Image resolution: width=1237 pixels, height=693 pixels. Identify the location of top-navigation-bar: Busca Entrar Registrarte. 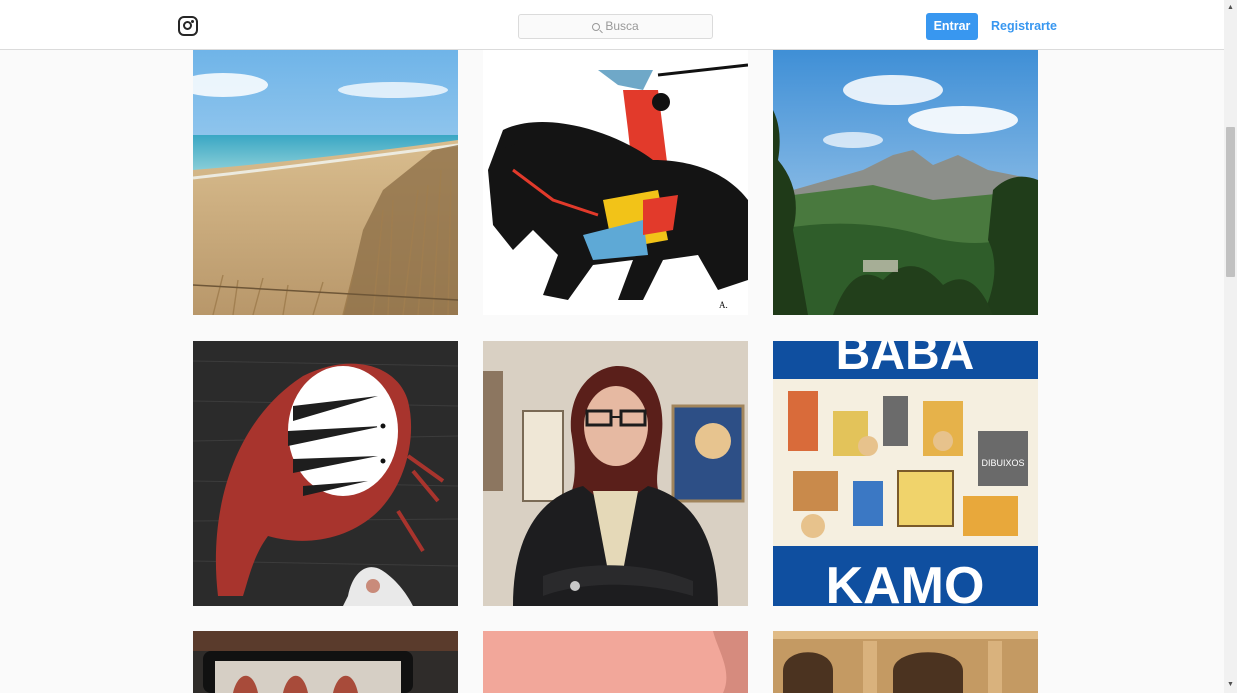
(612, 25).